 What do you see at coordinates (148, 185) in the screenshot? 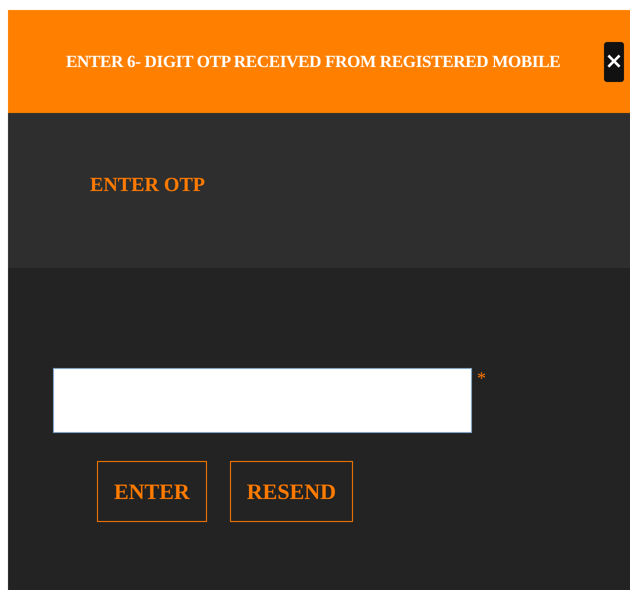
I see `section-label: ENTER OTP` at bounding box center [148, 185].